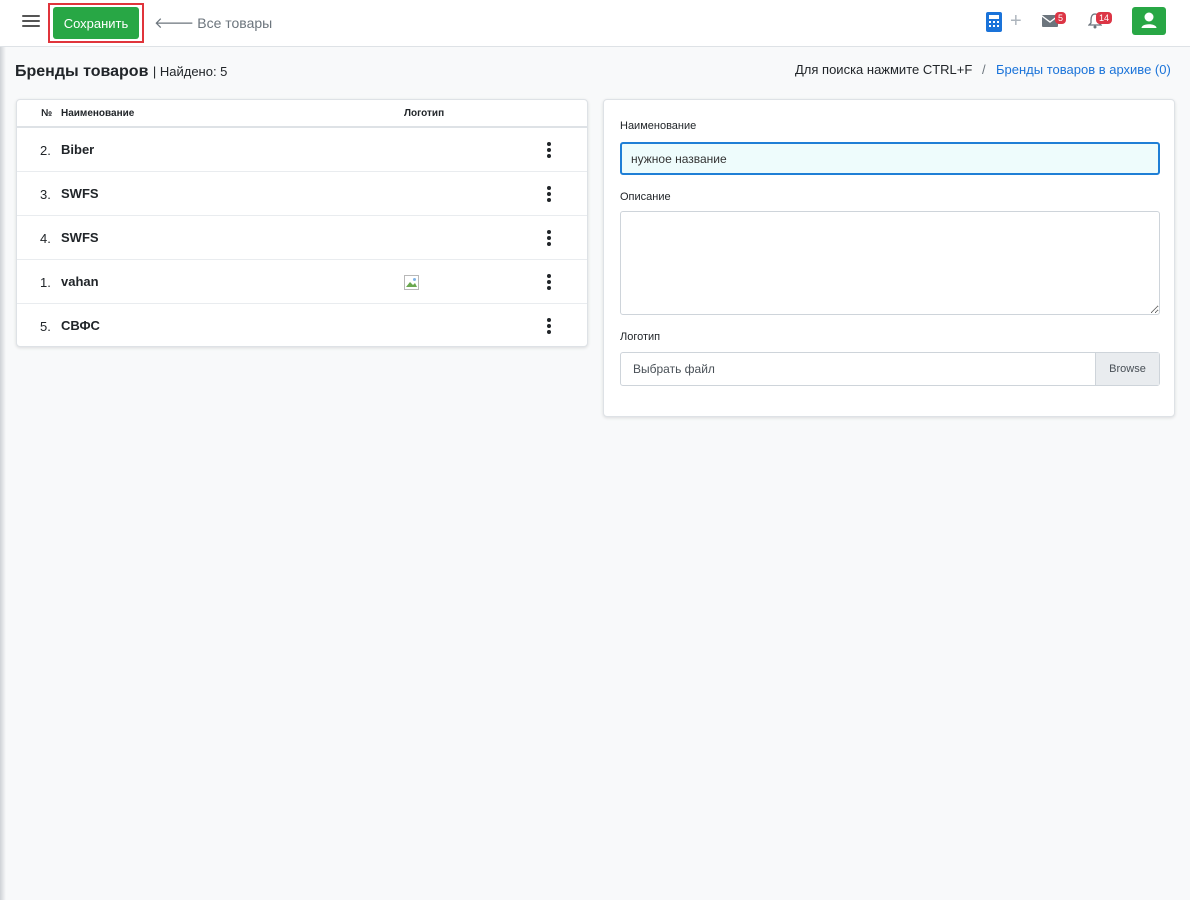 This screenshot has height=900, width=1190. I want to click on row-number: 1., so click(45, 282).